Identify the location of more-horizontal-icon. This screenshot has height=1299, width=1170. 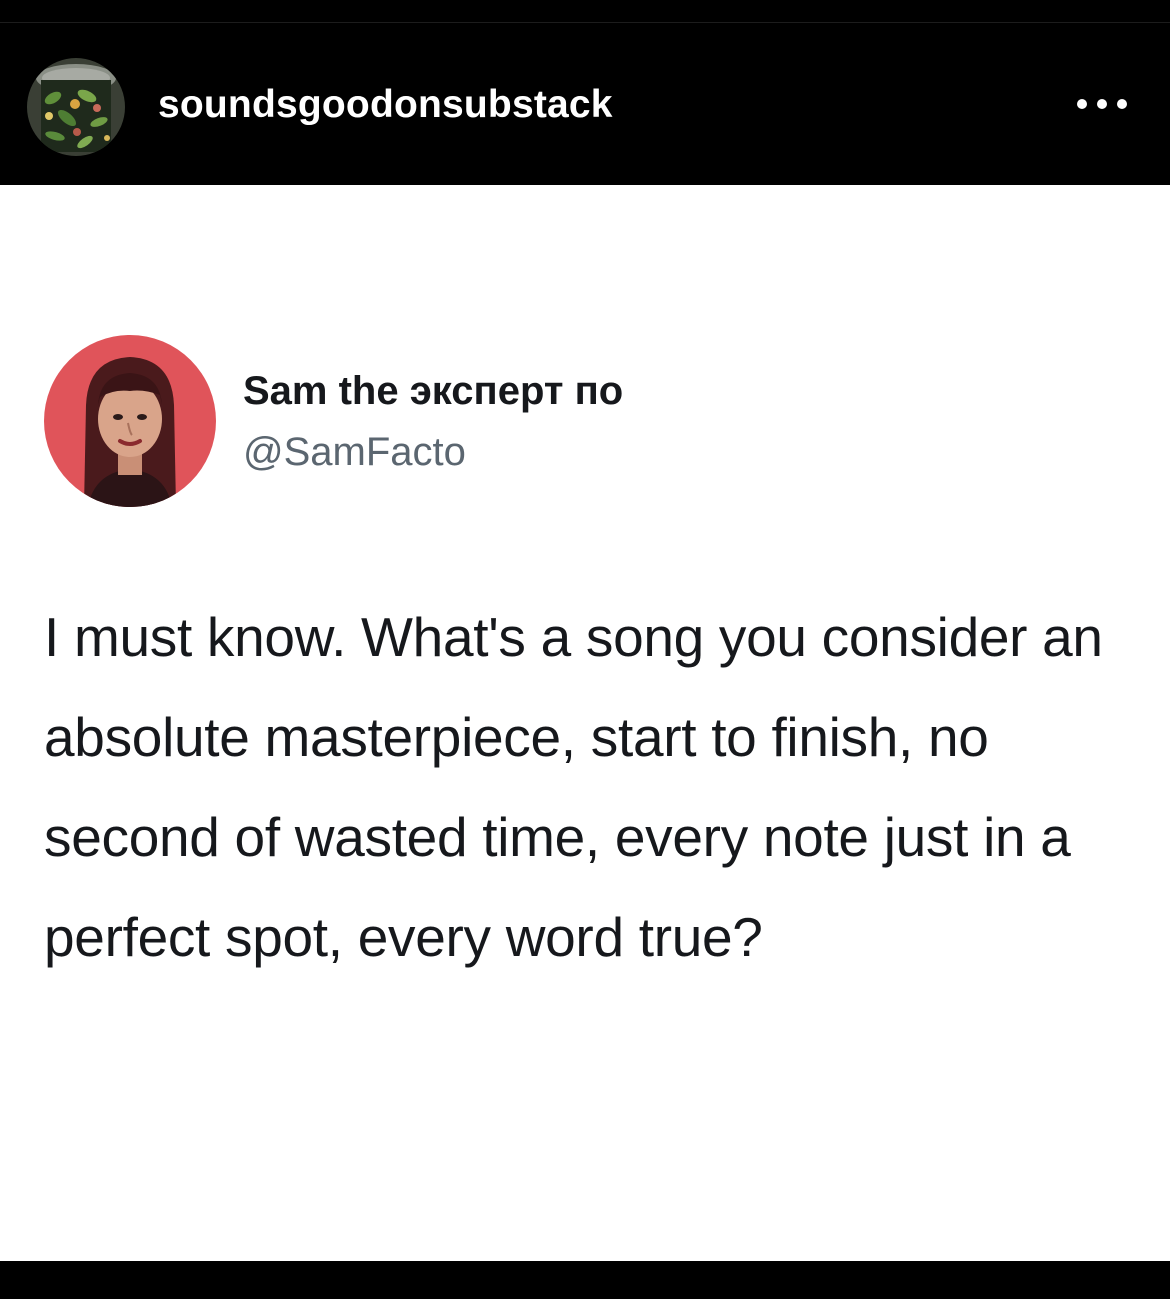
(1102, 104).